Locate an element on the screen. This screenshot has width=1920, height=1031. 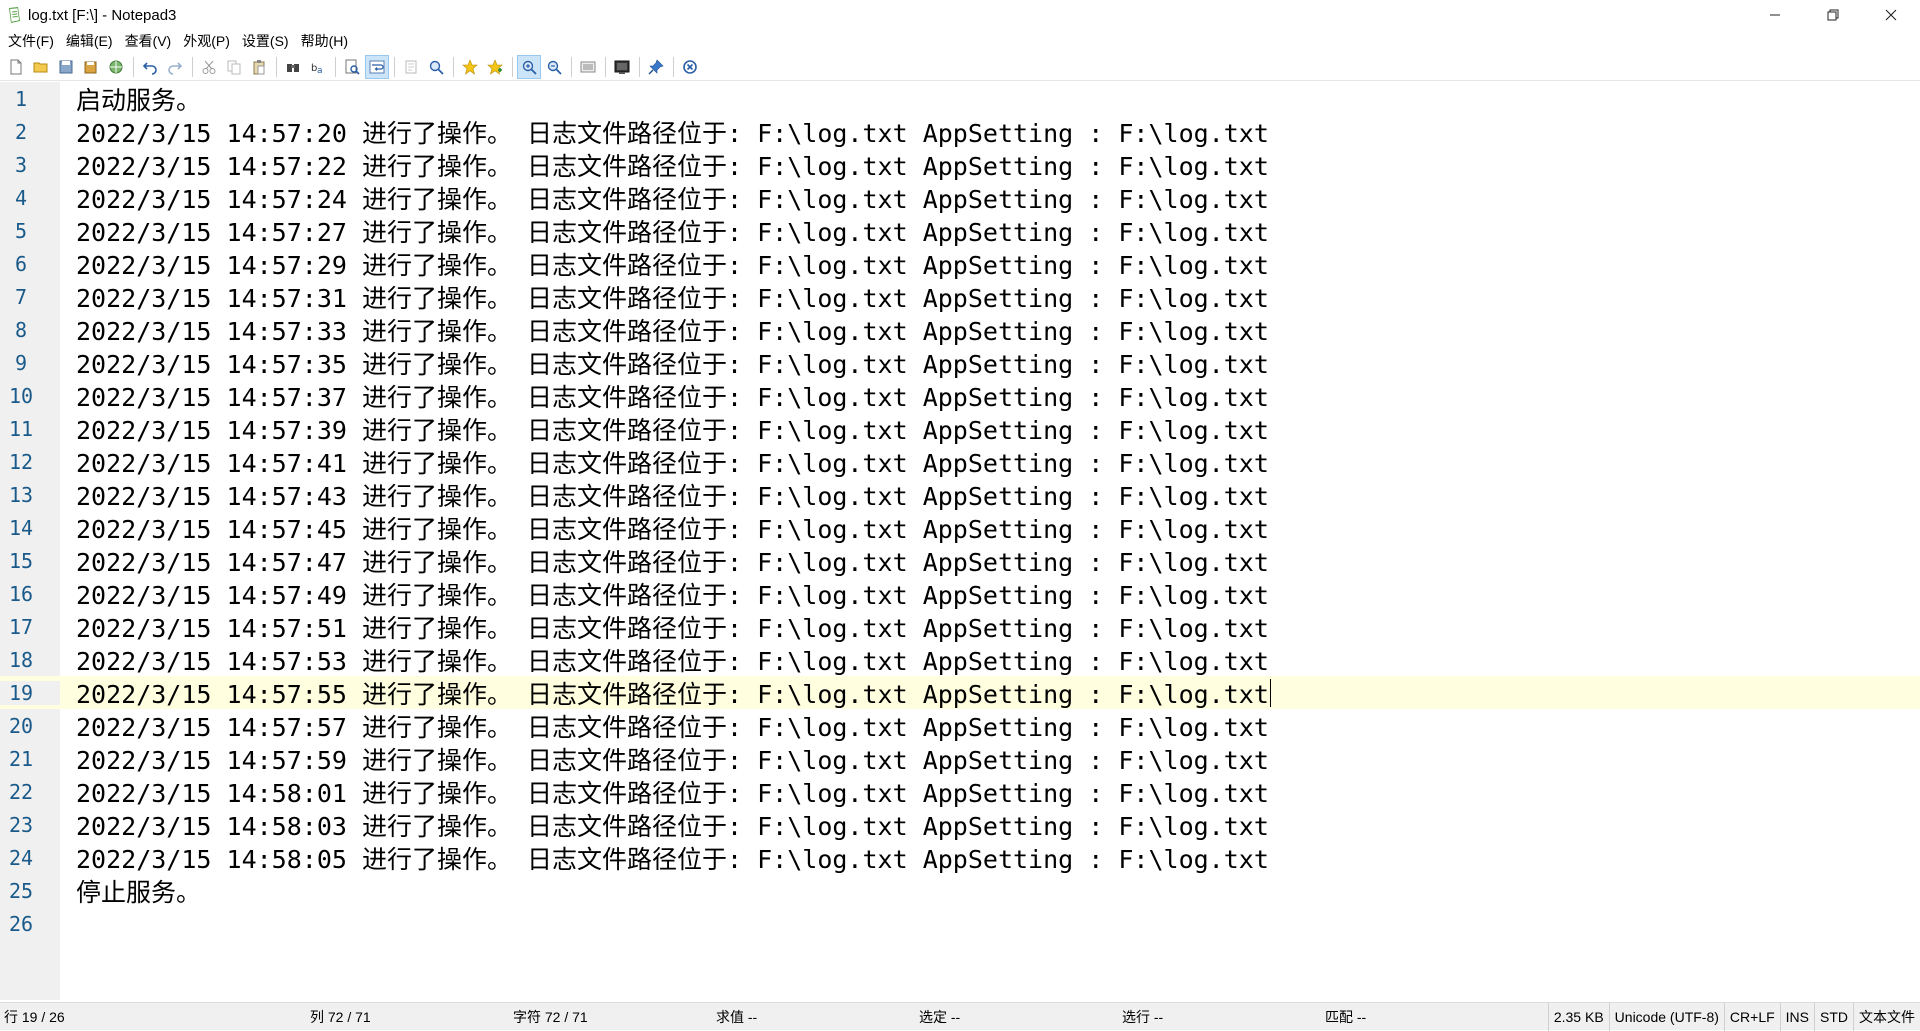
pin-icon is located at coordinates (656, 67).